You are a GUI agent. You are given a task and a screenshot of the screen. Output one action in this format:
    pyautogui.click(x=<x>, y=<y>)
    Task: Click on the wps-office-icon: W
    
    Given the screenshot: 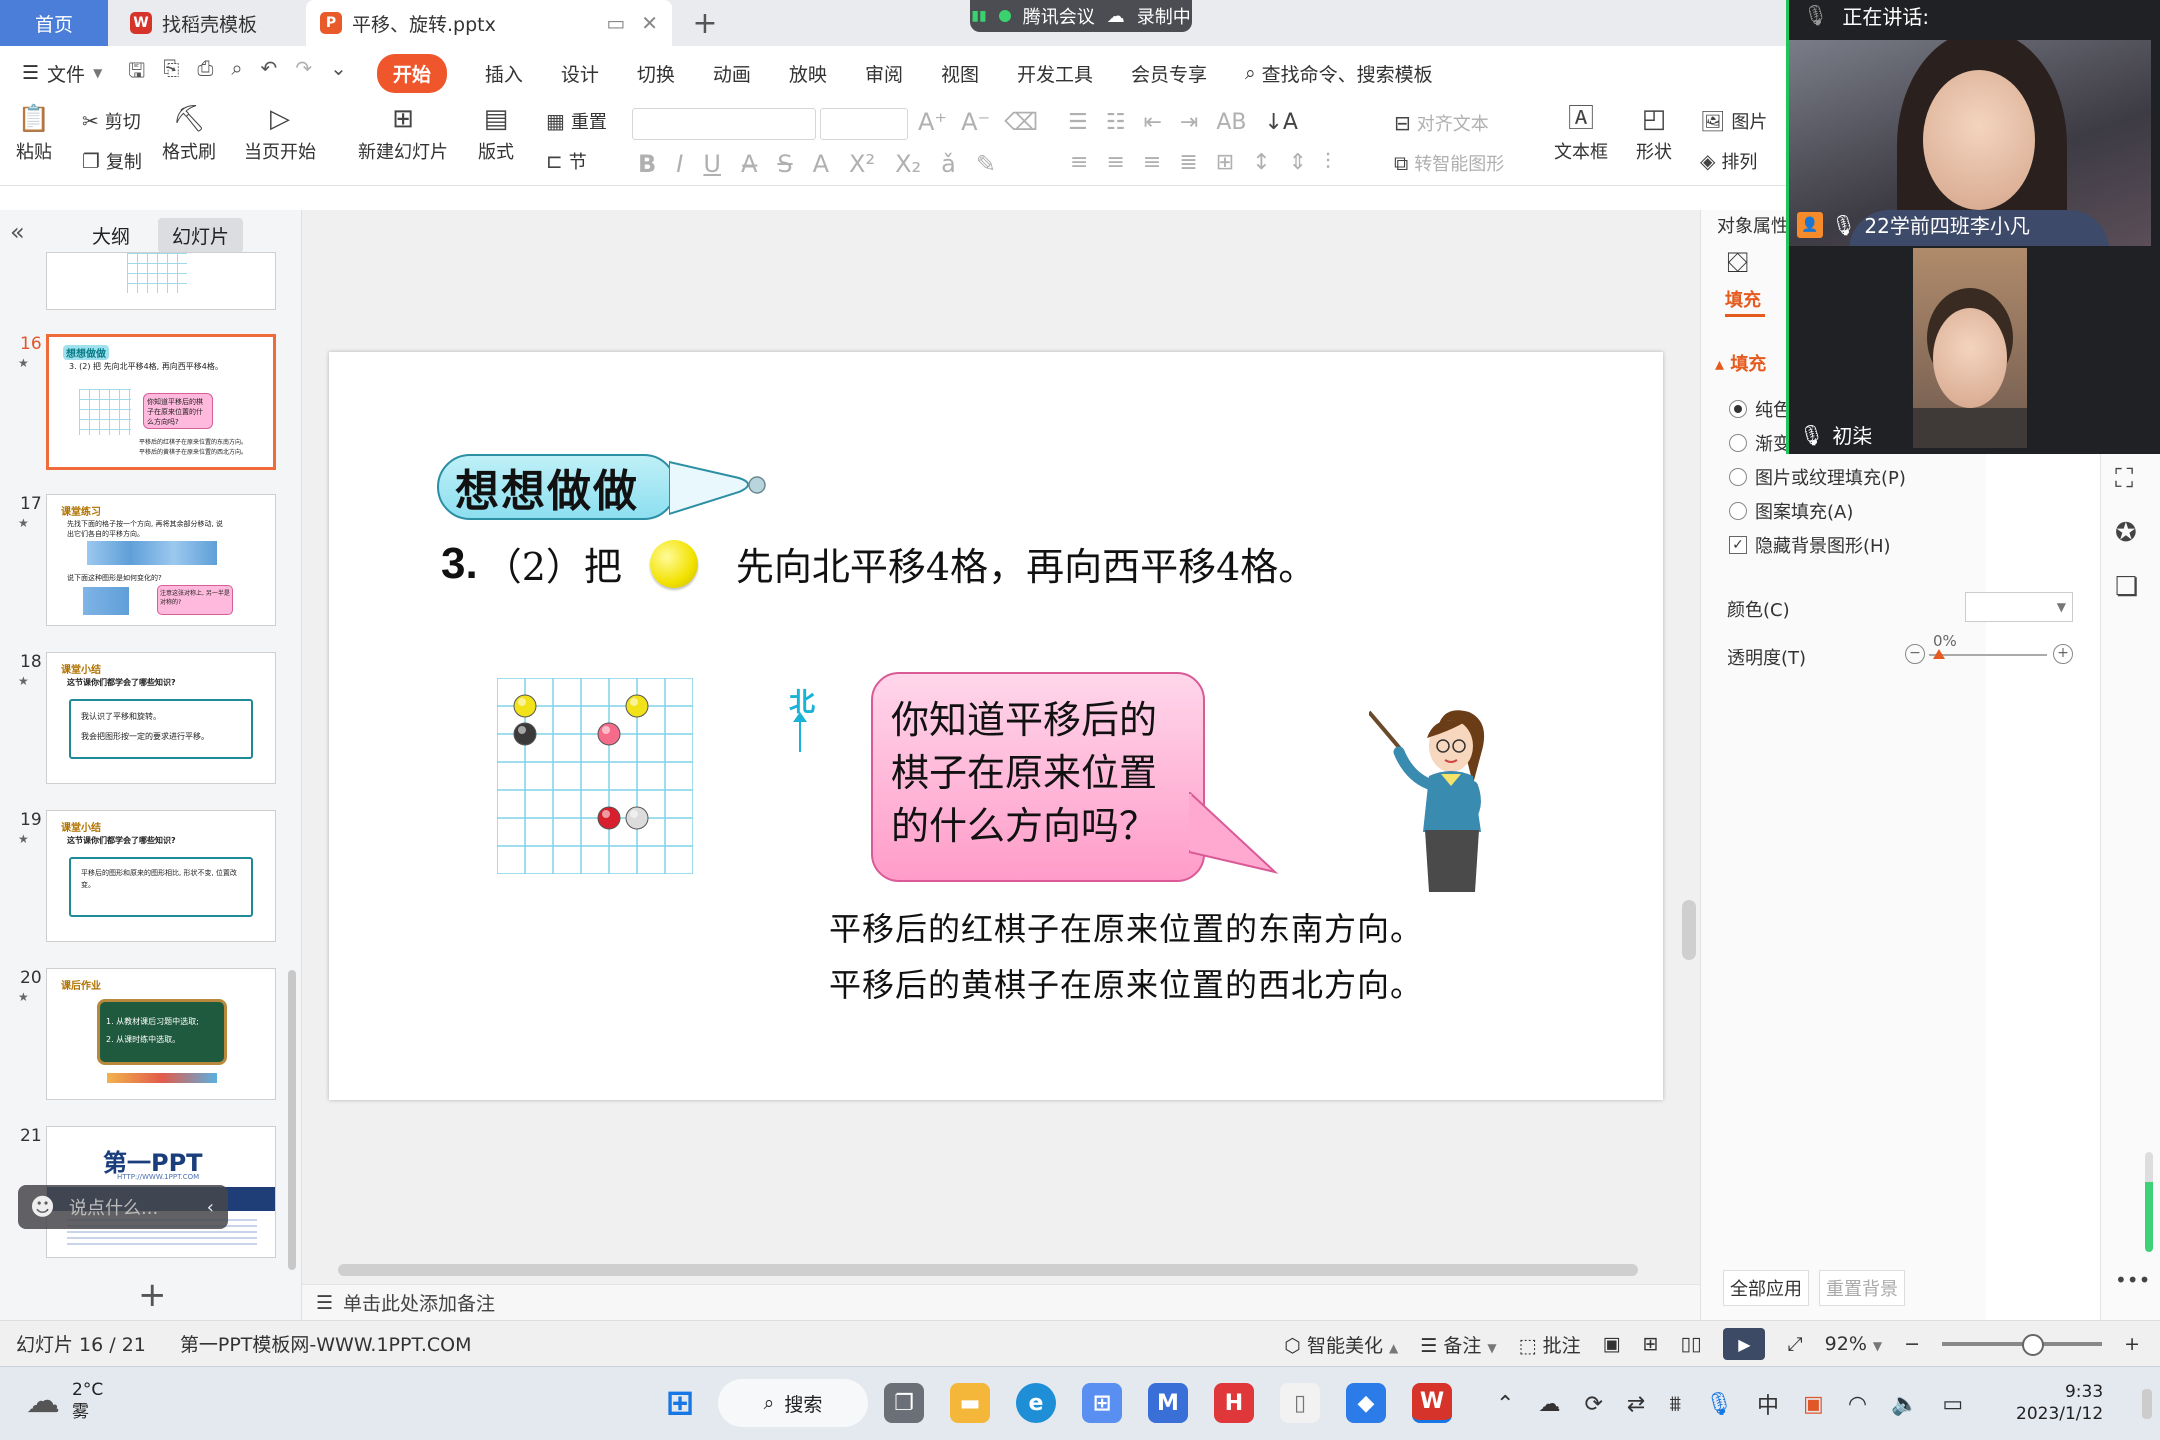 What is the action you would take?
    pyautogui.click(x=1432, y=1403)
    